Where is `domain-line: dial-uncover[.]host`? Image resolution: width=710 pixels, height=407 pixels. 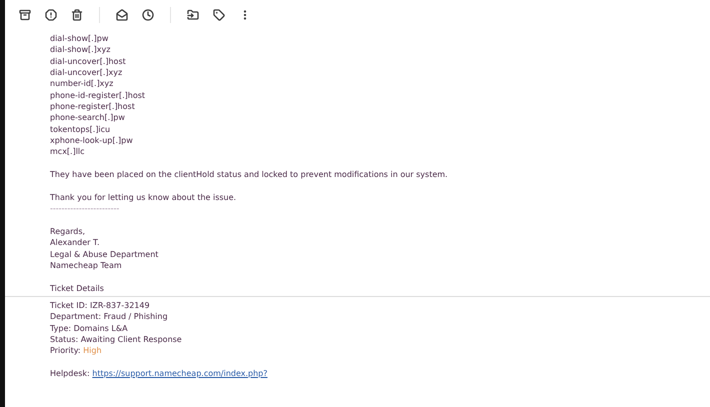
domain-line: dial-uncover[.]host is located at coordinates (88, 62).